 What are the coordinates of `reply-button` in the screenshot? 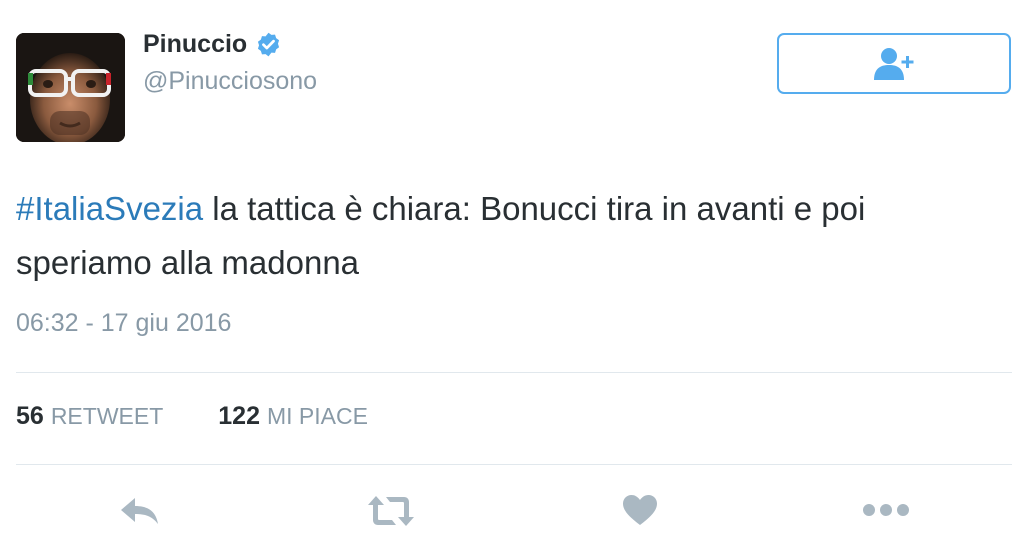 It's located at (140, 511).